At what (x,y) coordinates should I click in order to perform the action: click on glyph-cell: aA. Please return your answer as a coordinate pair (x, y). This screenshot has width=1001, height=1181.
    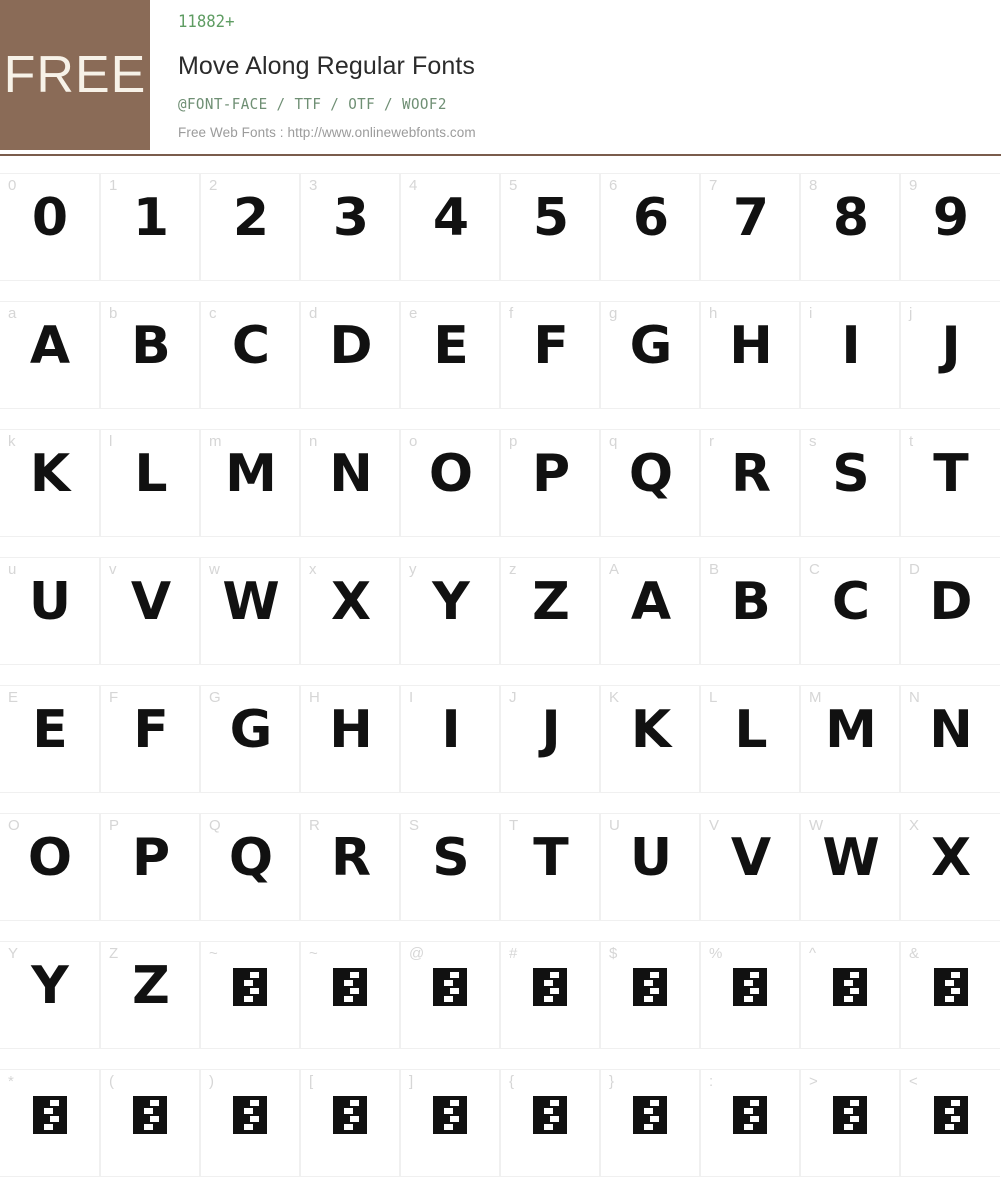
    Looking at the image, I should click on (50, 355).